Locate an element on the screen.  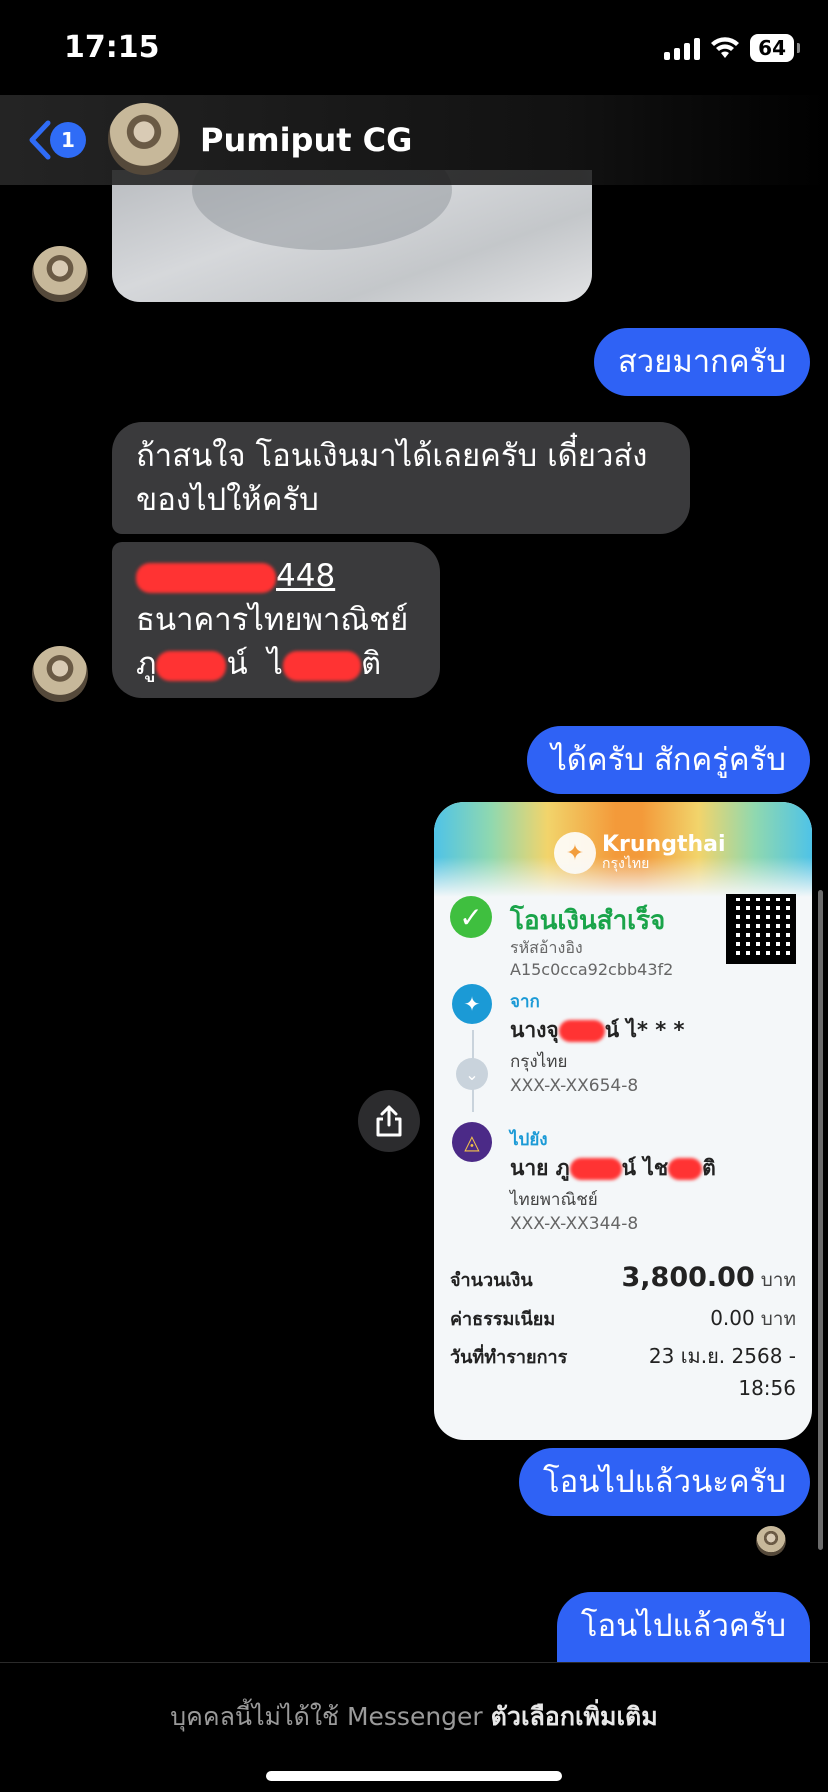
krungthai-bird-icon: ✦ is located at coordinates (575, 853).